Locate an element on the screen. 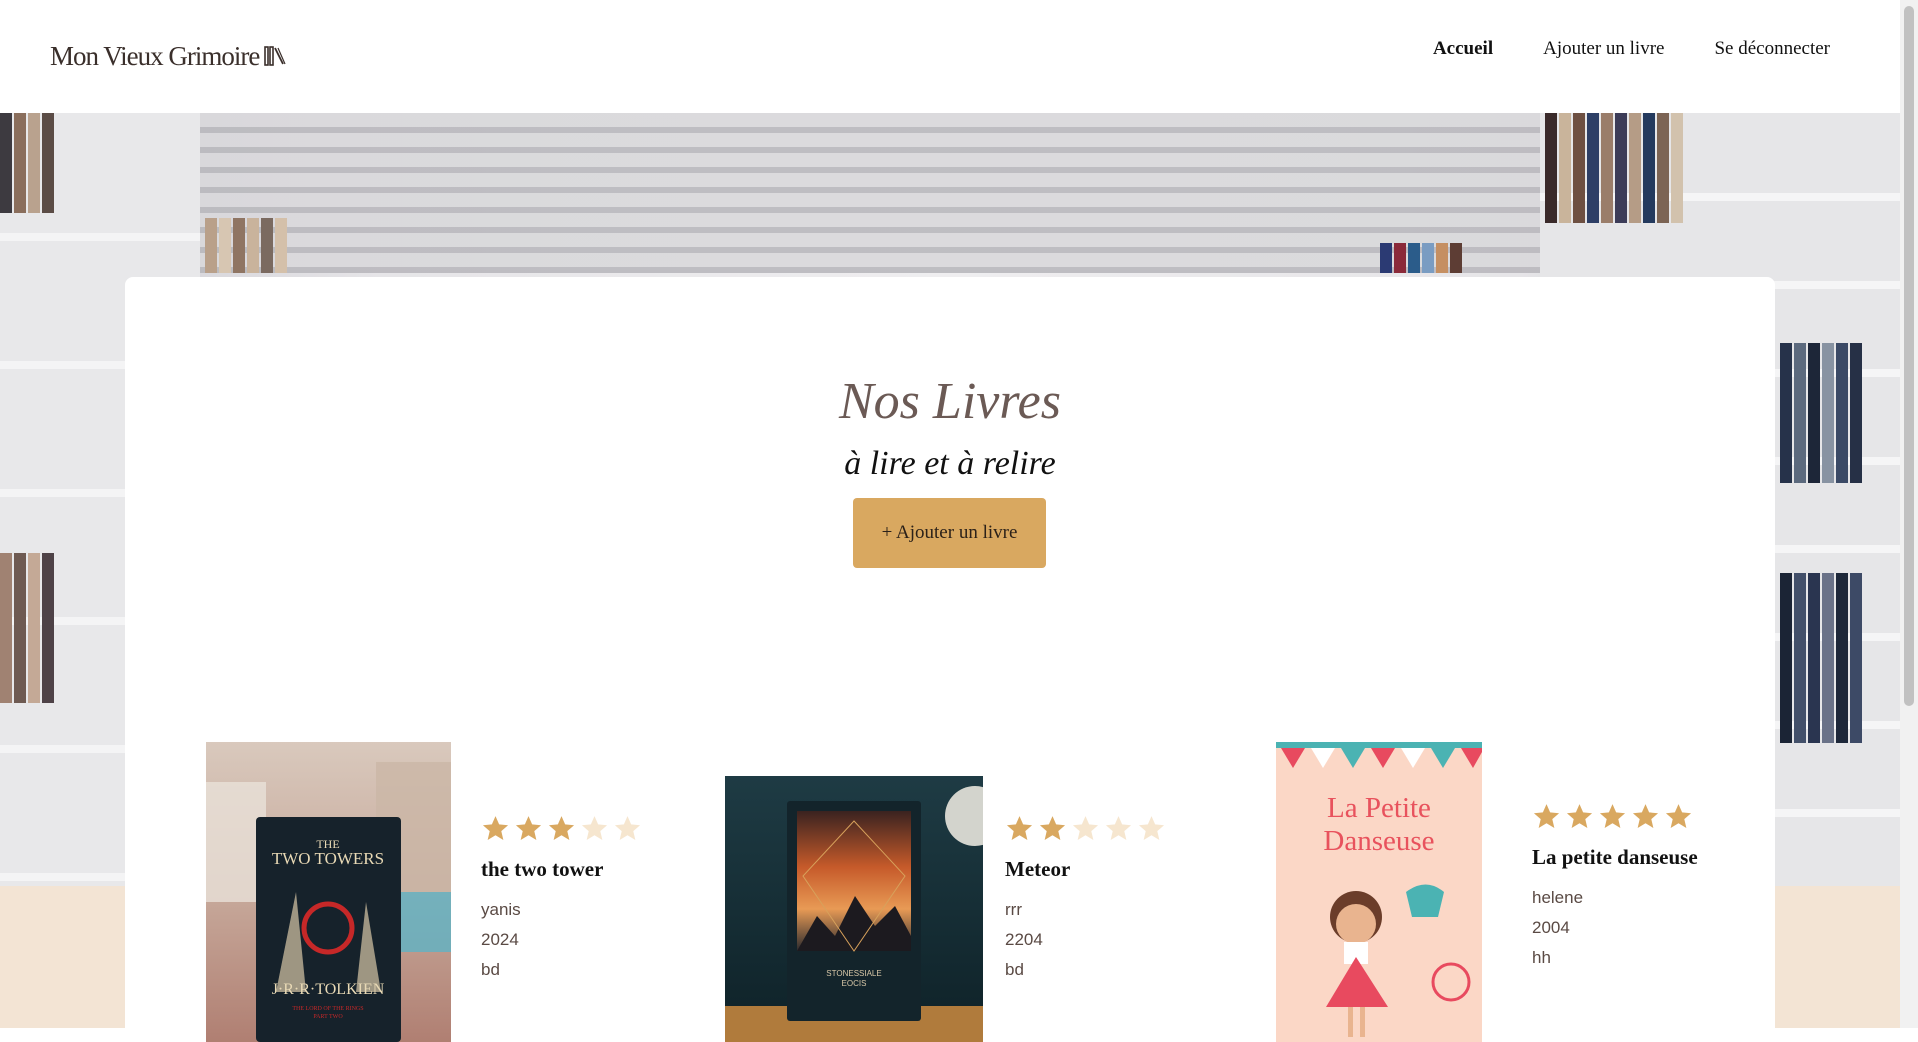 The image size is (1918, 1042). nav-deconnecter: Se déconnecter is located at coordinates (1772, 49).